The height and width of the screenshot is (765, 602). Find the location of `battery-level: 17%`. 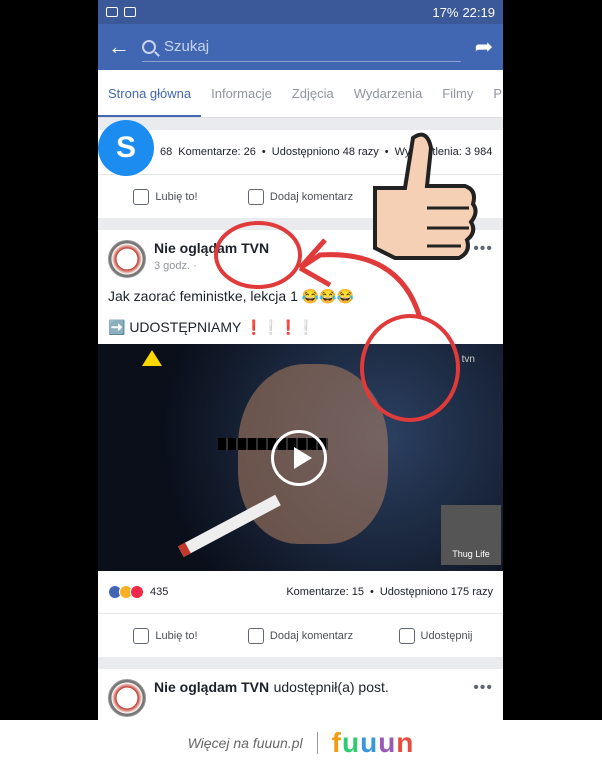

battery-level: 17% is located at coordinates (445, 12).